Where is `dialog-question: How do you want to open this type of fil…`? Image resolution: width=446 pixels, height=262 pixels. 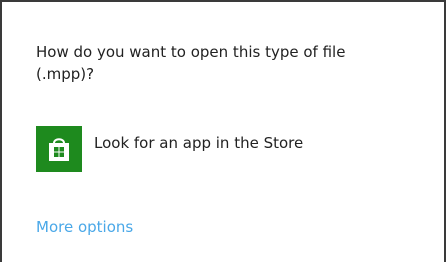 dialog-question: How do you want to open this type of fil… is located at coordinates (191, 63).